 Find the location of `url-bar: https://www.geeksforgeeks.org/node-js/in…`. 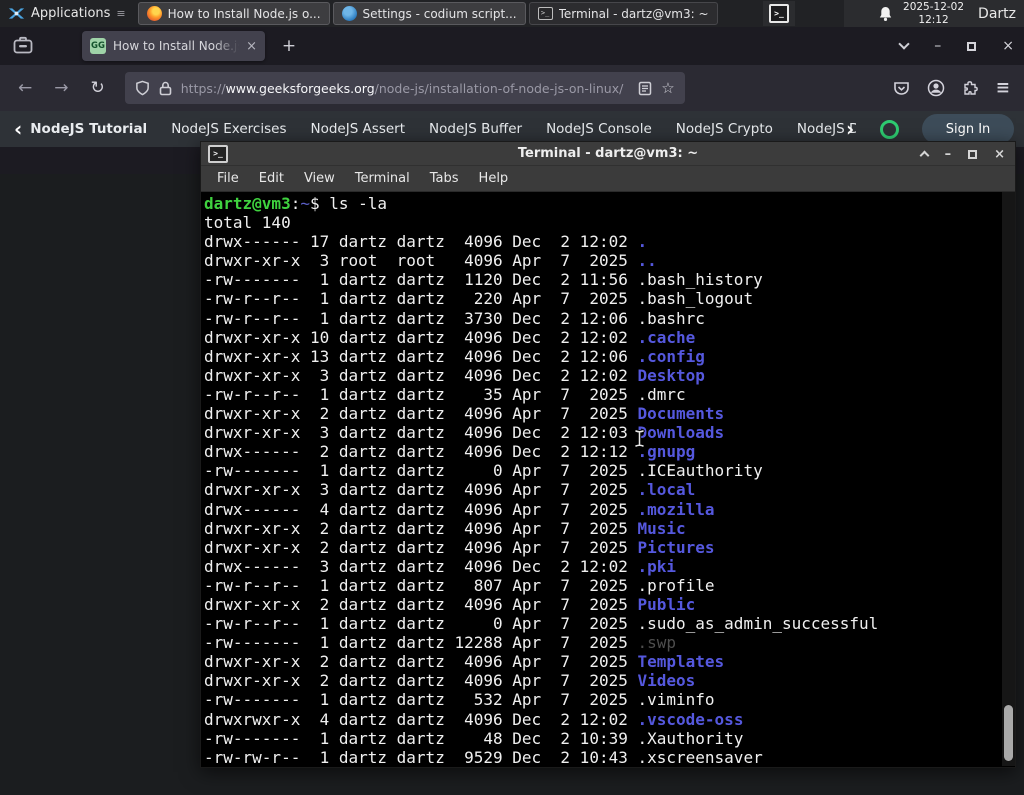

url-bar: https://www.geeksforgeeks.org/node-js/in… is located at coordinates (404, 88).